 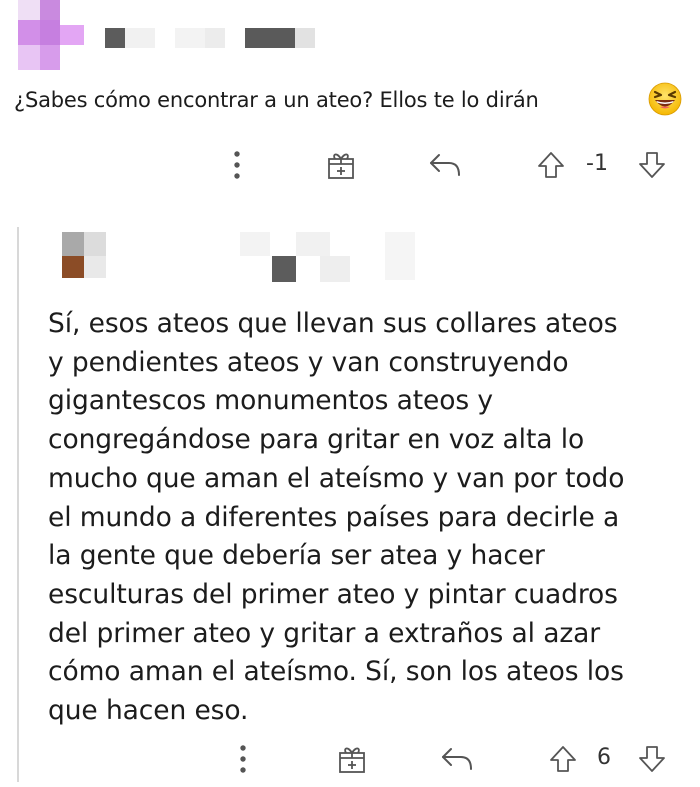 What do you see at coordinates (604, 757) in the screenshot?
I see `vote-count: 6` at bounding box center [604, 757].